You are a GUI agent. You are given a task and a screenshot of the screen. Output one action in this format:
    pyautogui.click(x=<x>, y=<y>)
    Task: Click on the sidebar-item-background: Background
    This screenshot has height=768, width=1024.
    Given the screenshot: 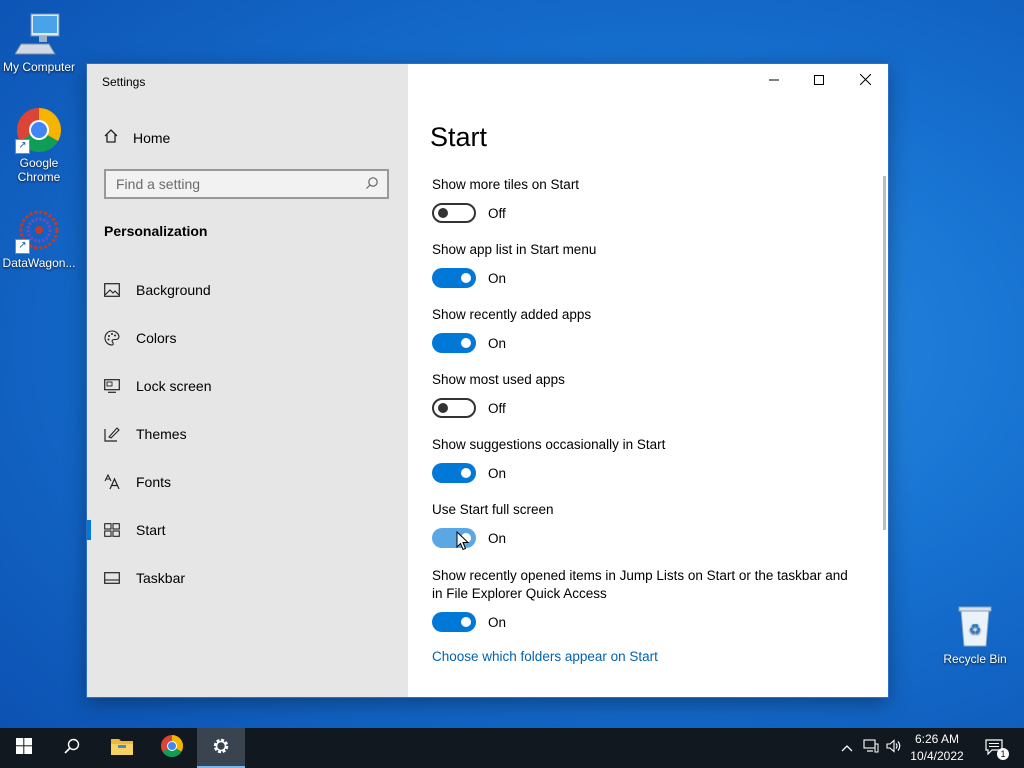 What is the action you would take?
    pyautogui.click(x=247, y=290)
    